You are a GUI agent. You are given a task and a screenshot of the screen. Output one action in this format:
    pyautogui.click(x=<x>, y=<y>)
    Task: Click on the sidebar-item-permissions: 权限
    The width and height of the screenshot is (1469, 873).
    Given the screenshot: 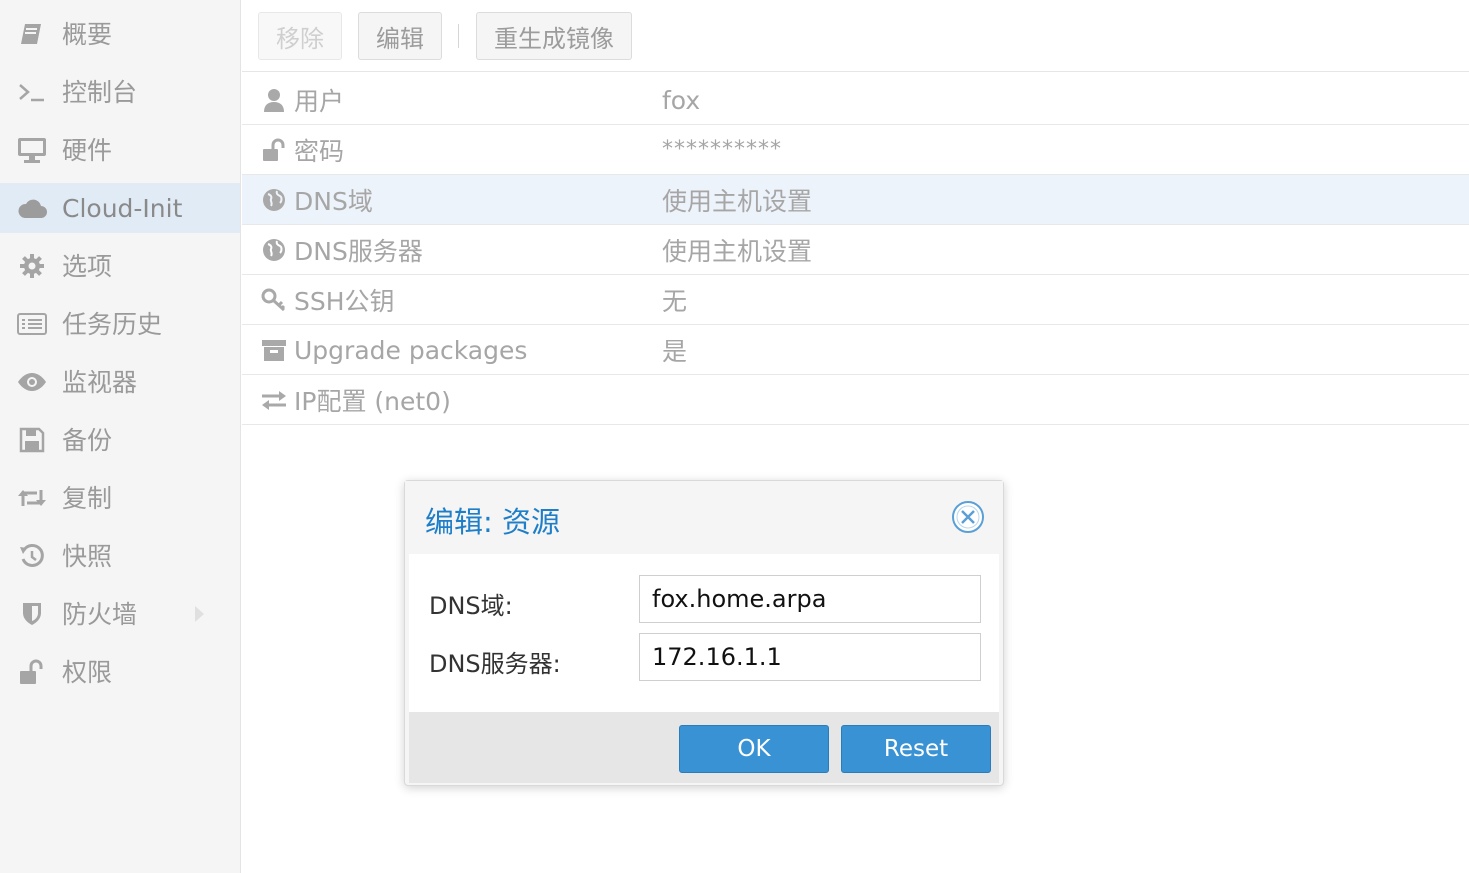 What is the action you would take?
    pyautogui.click(x=120, y=672)
    